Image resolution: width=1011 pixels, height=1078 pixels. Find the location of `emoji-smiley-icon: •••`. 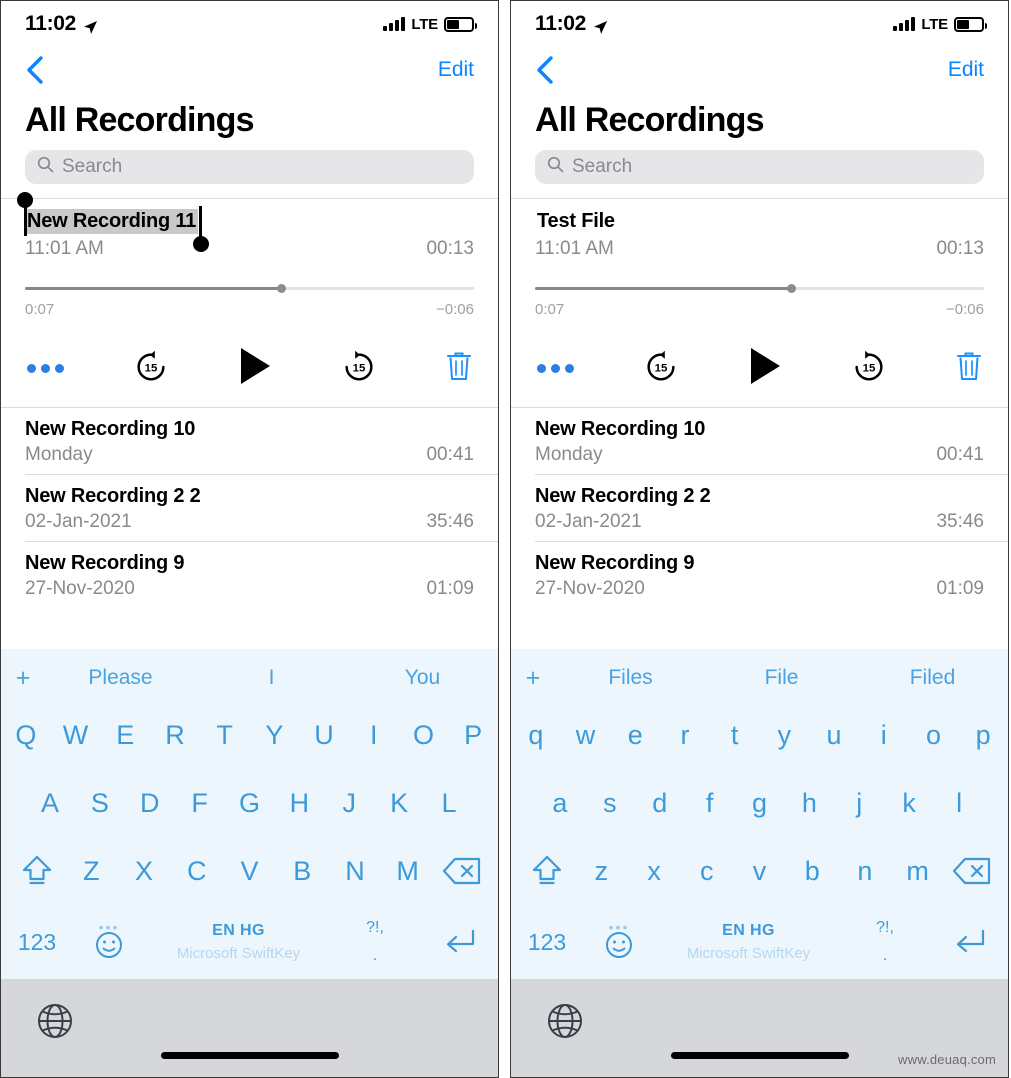

emoji-smiley-icon: ••• is located at coordinates (109, 940).